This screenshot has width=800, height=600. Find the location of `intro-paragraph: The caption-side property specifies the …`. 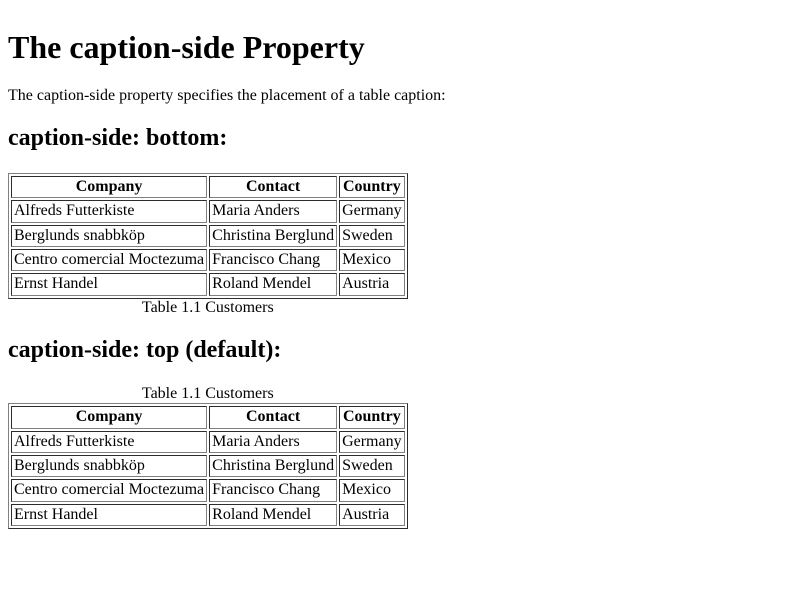

intro-paragraph: The caption-side property specifies the … is located at coordinates (227, 95).